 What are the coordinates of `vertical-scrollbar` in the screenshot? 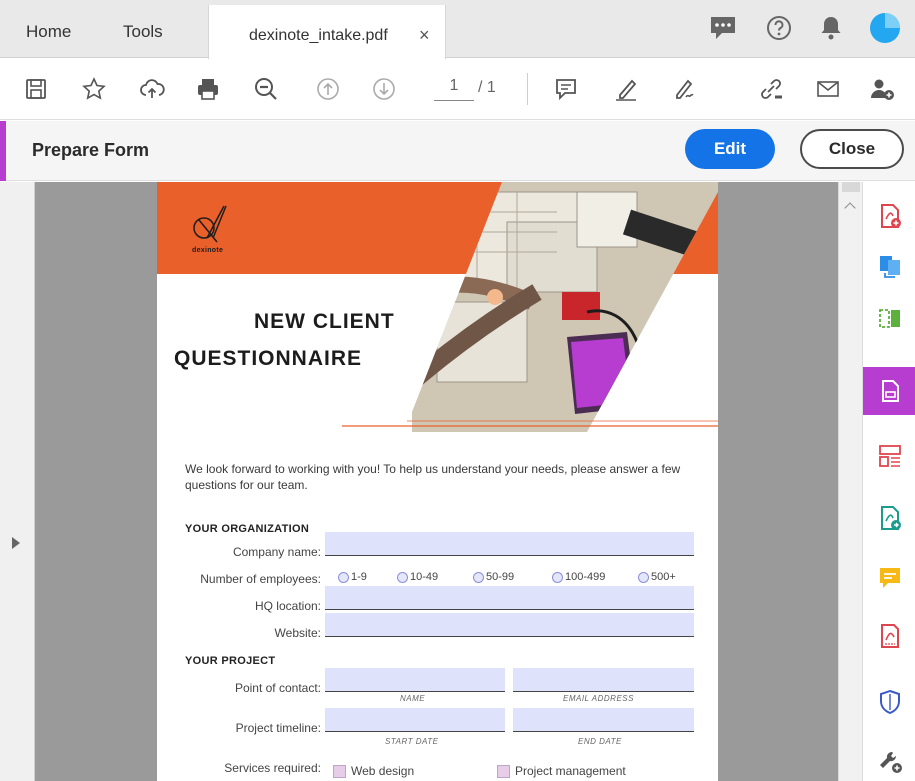 It's located at (850, 481).